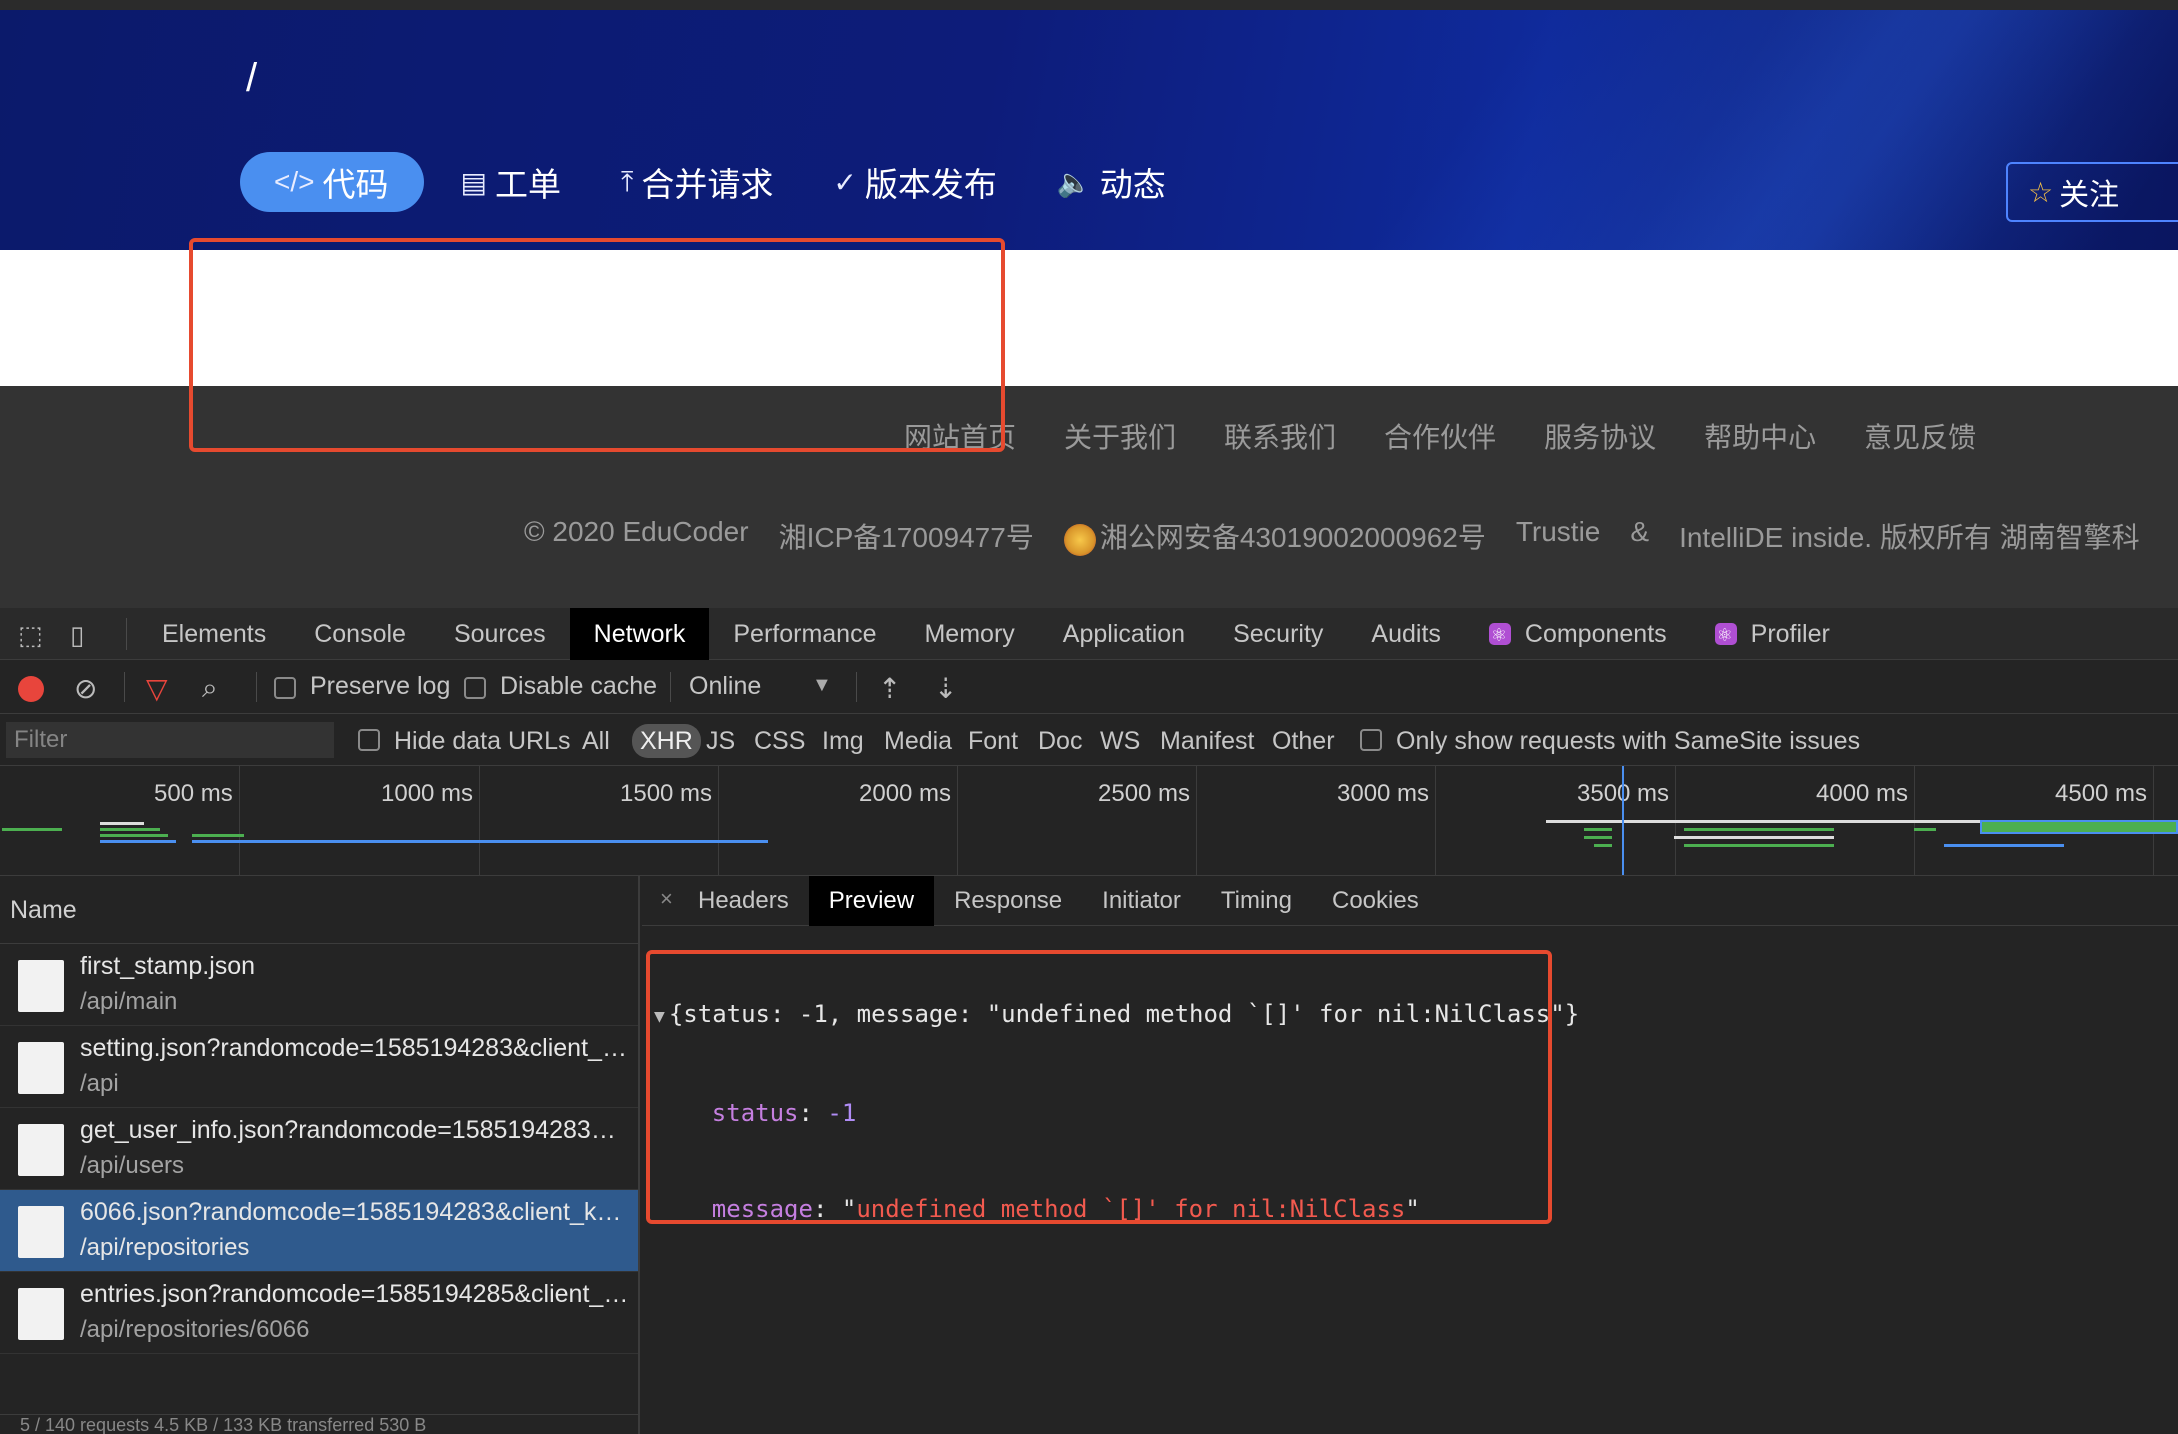  What do you see at coordinates (132, 1165) in the screenshot?
I see `request-path: /api/users` at bounding box center [132, 1165].